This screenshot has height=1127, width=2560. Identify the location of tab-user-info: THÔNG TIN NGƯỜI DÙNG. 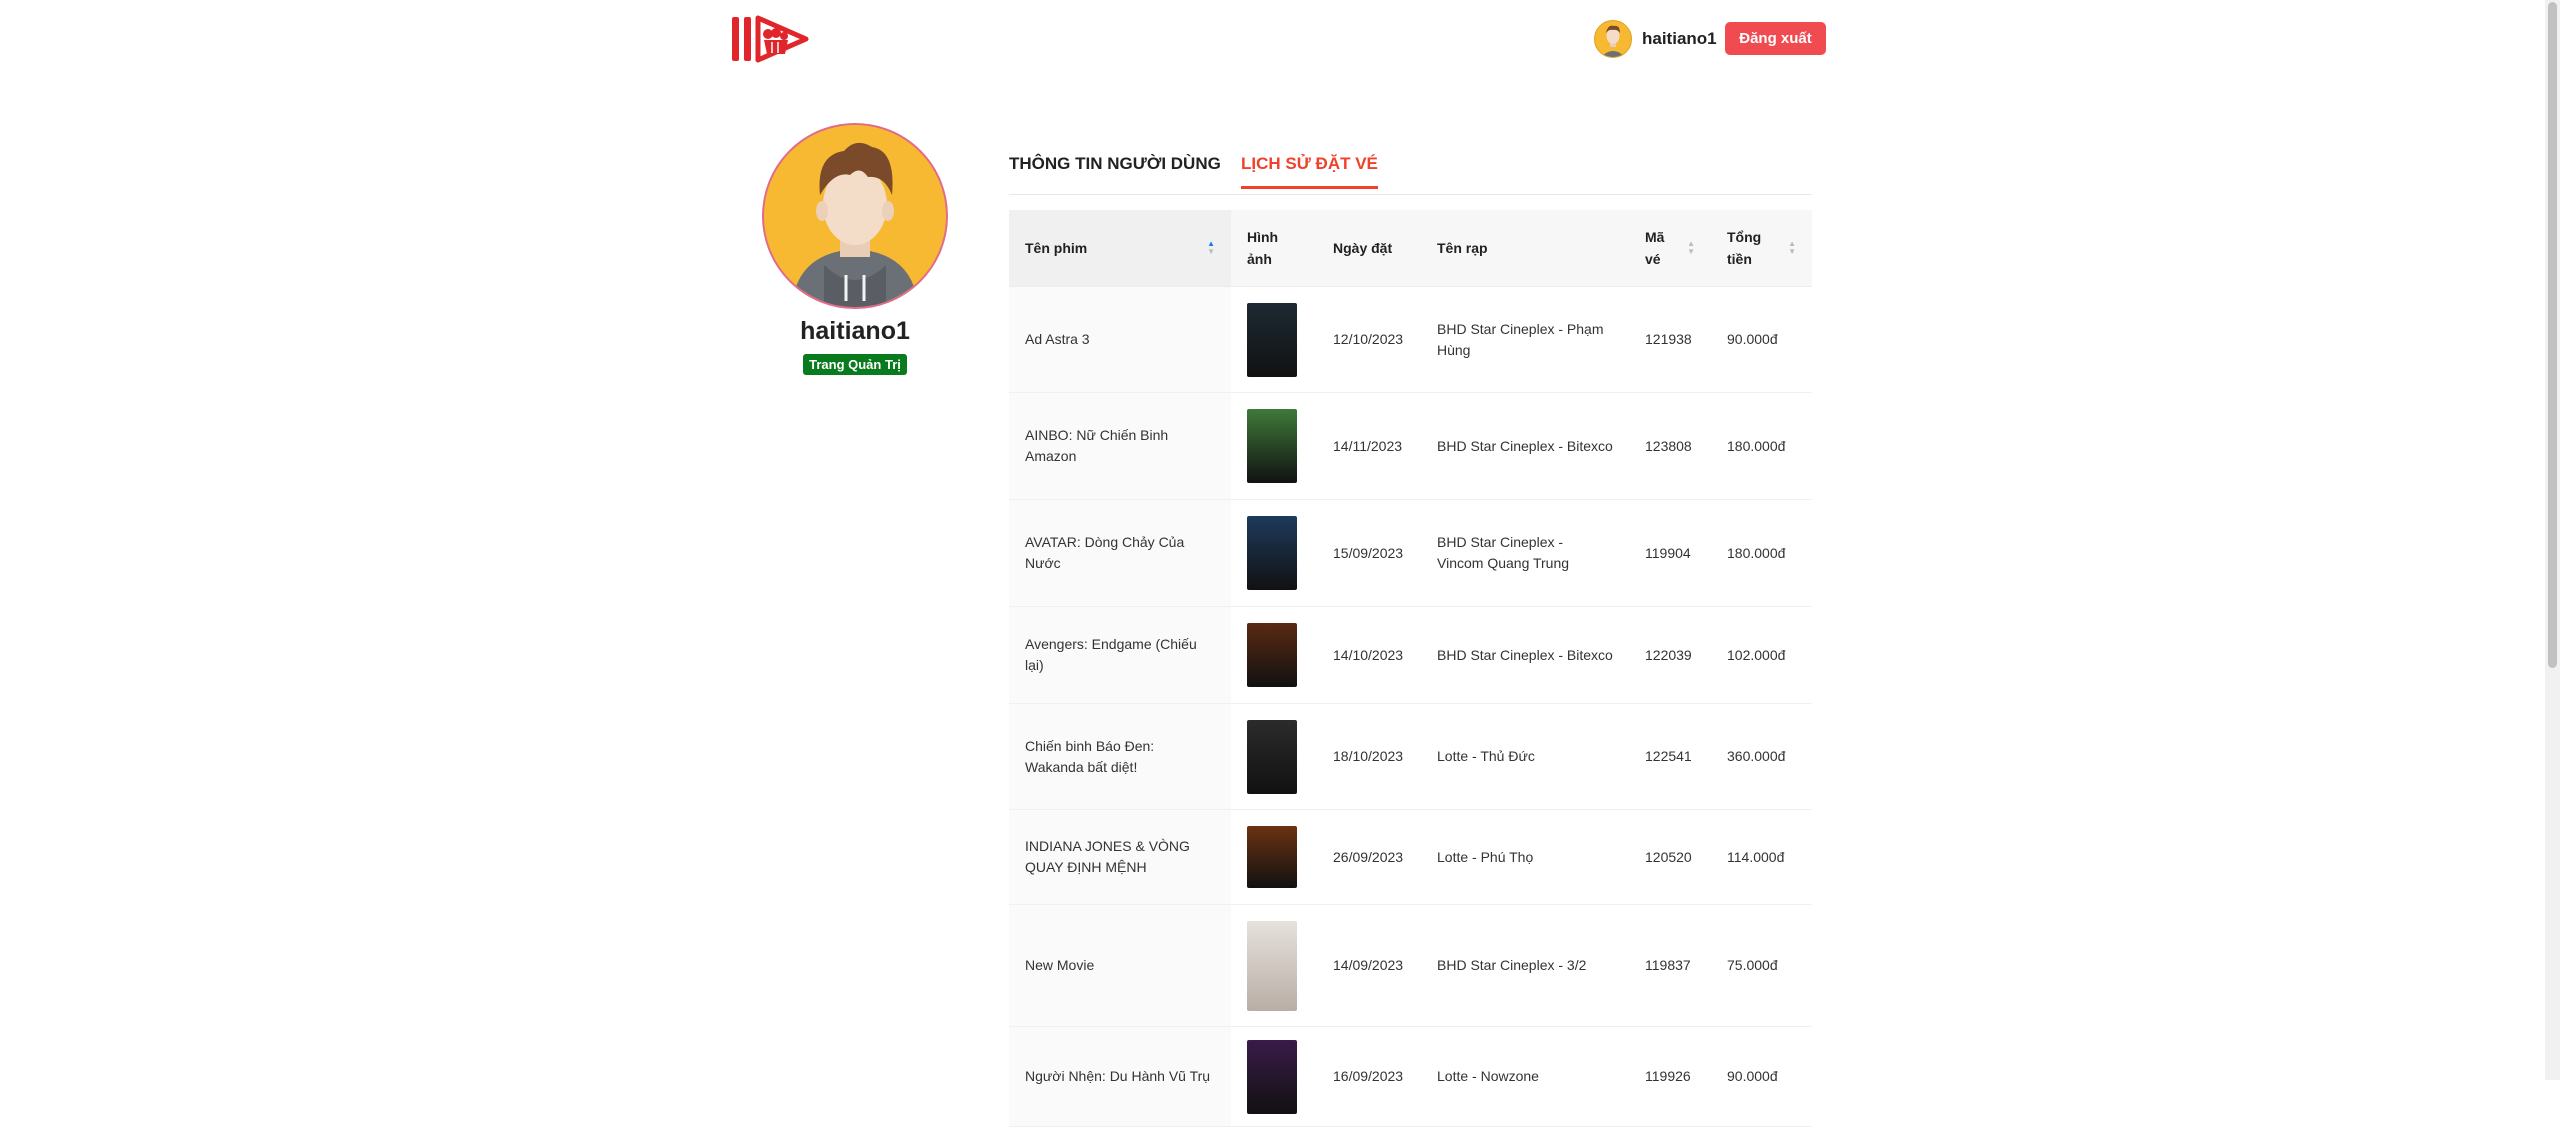
(1115, 170).